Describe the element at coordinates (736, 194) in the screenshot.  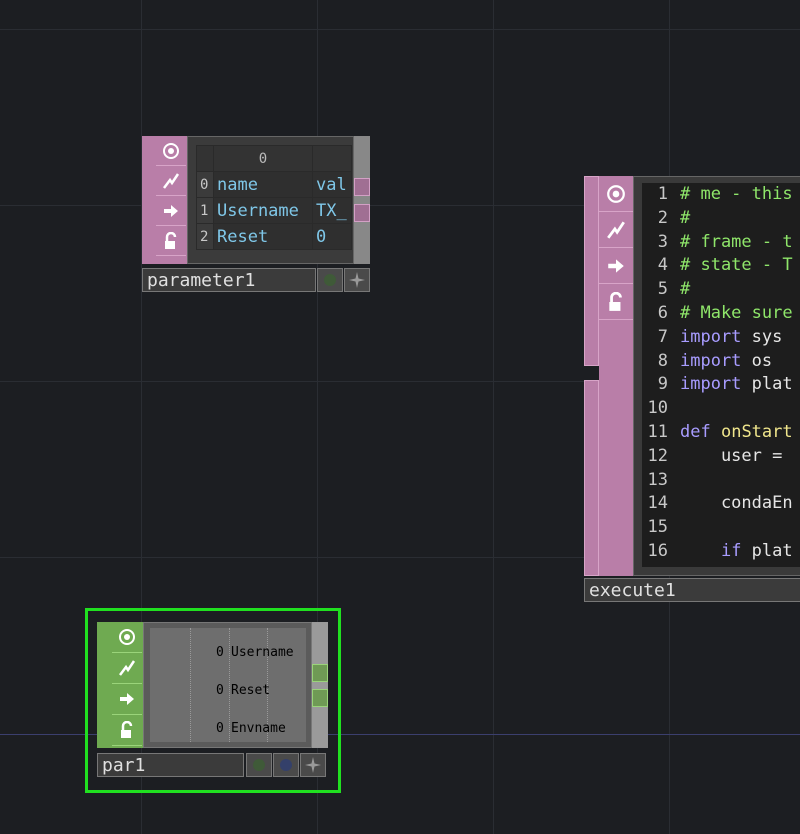
I see `code-token: # me - this` at that location.